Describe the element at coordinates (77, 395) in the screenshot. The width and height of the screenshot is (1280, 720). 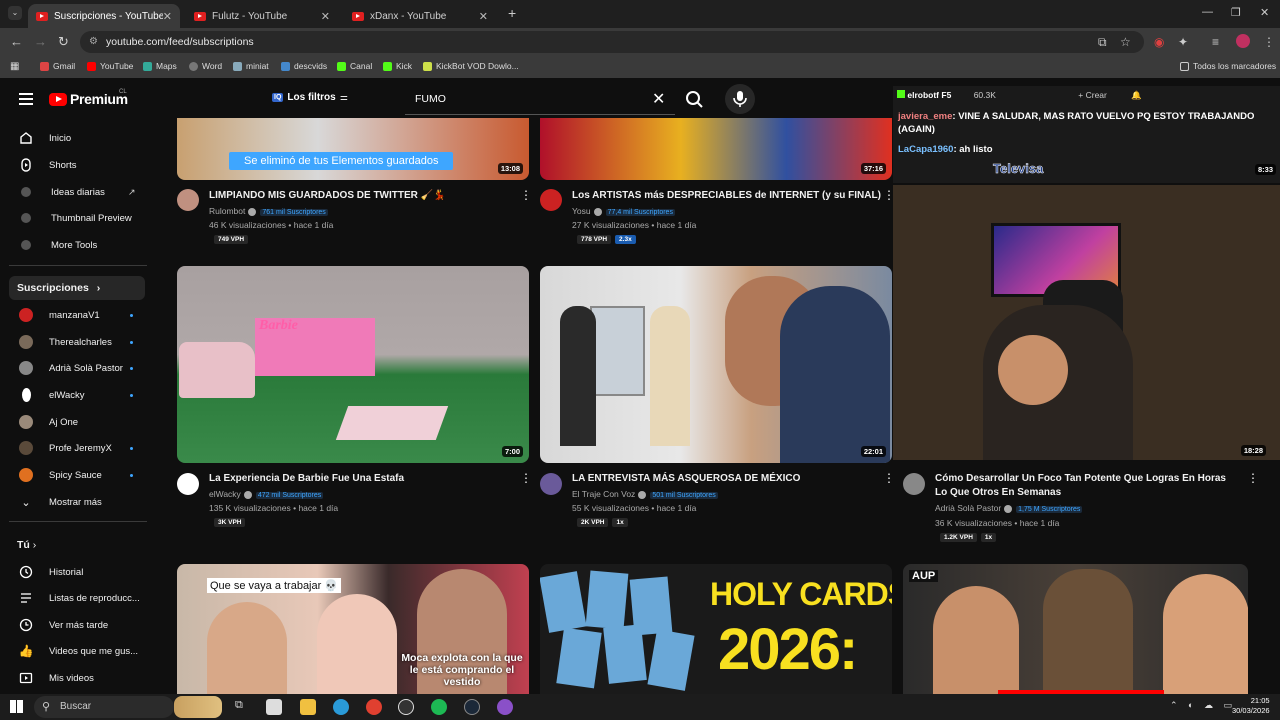
I see `sidebar-subscription: elWacky` at that location.